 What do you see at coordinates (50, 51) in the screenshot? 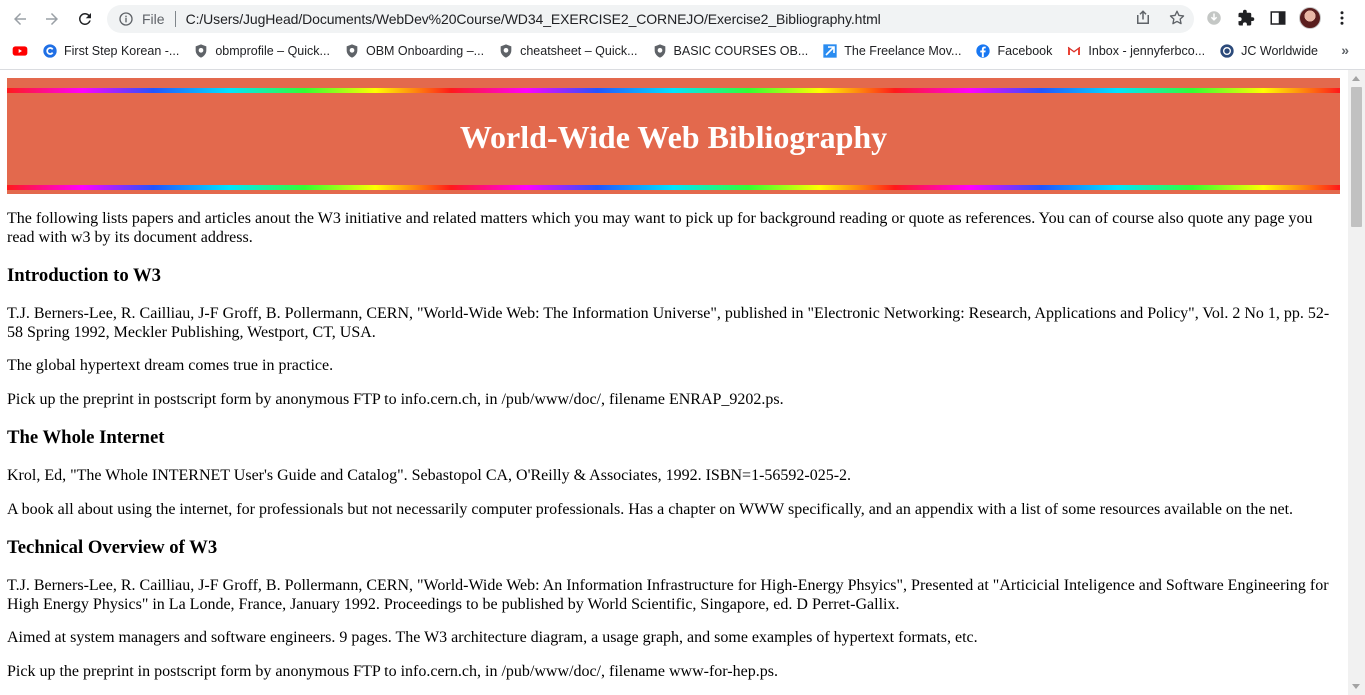
I see `coursera-icon` at bounding box center [50, 51].